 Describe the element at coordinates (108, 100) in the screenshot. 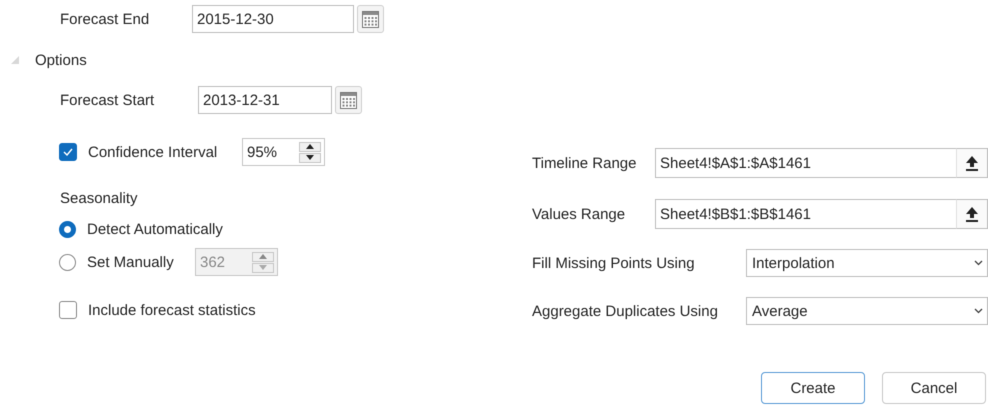

I see `field-label: Forecast Start` at that location.